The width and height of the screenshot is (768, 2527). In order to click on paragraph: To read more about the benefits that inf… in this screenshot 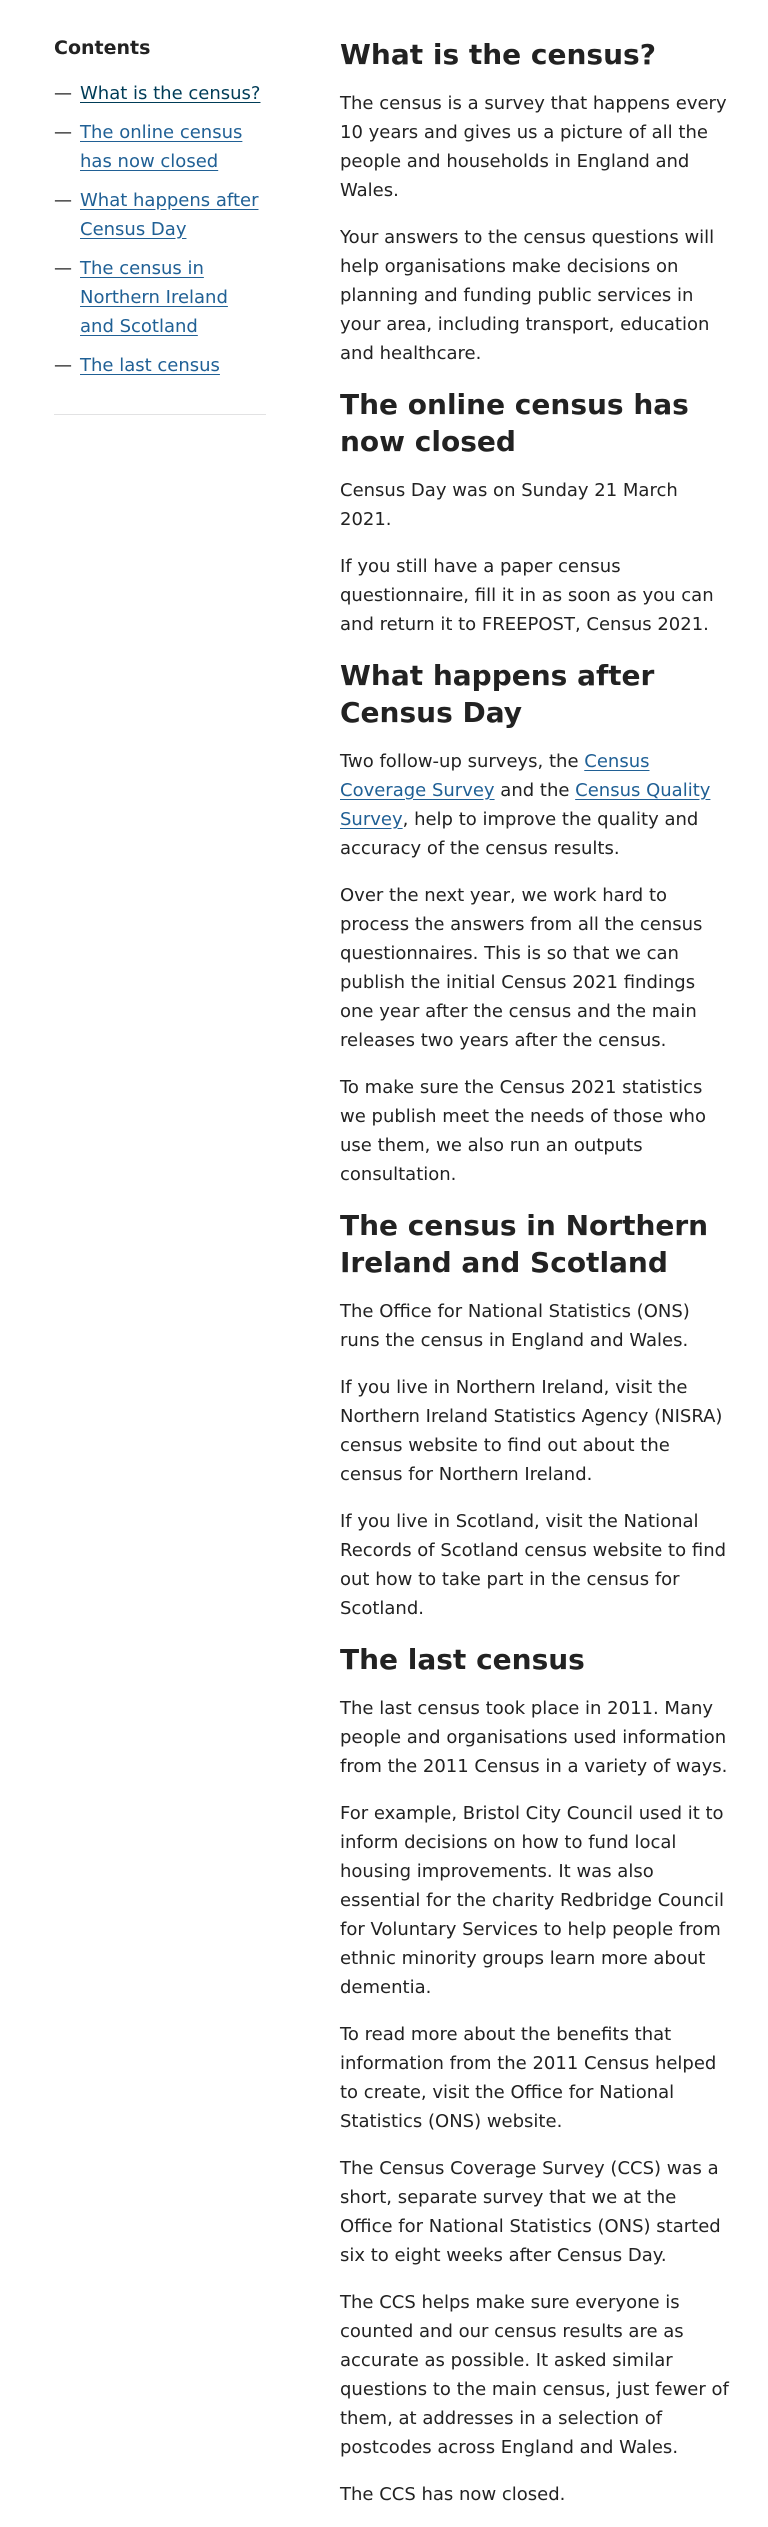, I will do `click(528, 2078)`.